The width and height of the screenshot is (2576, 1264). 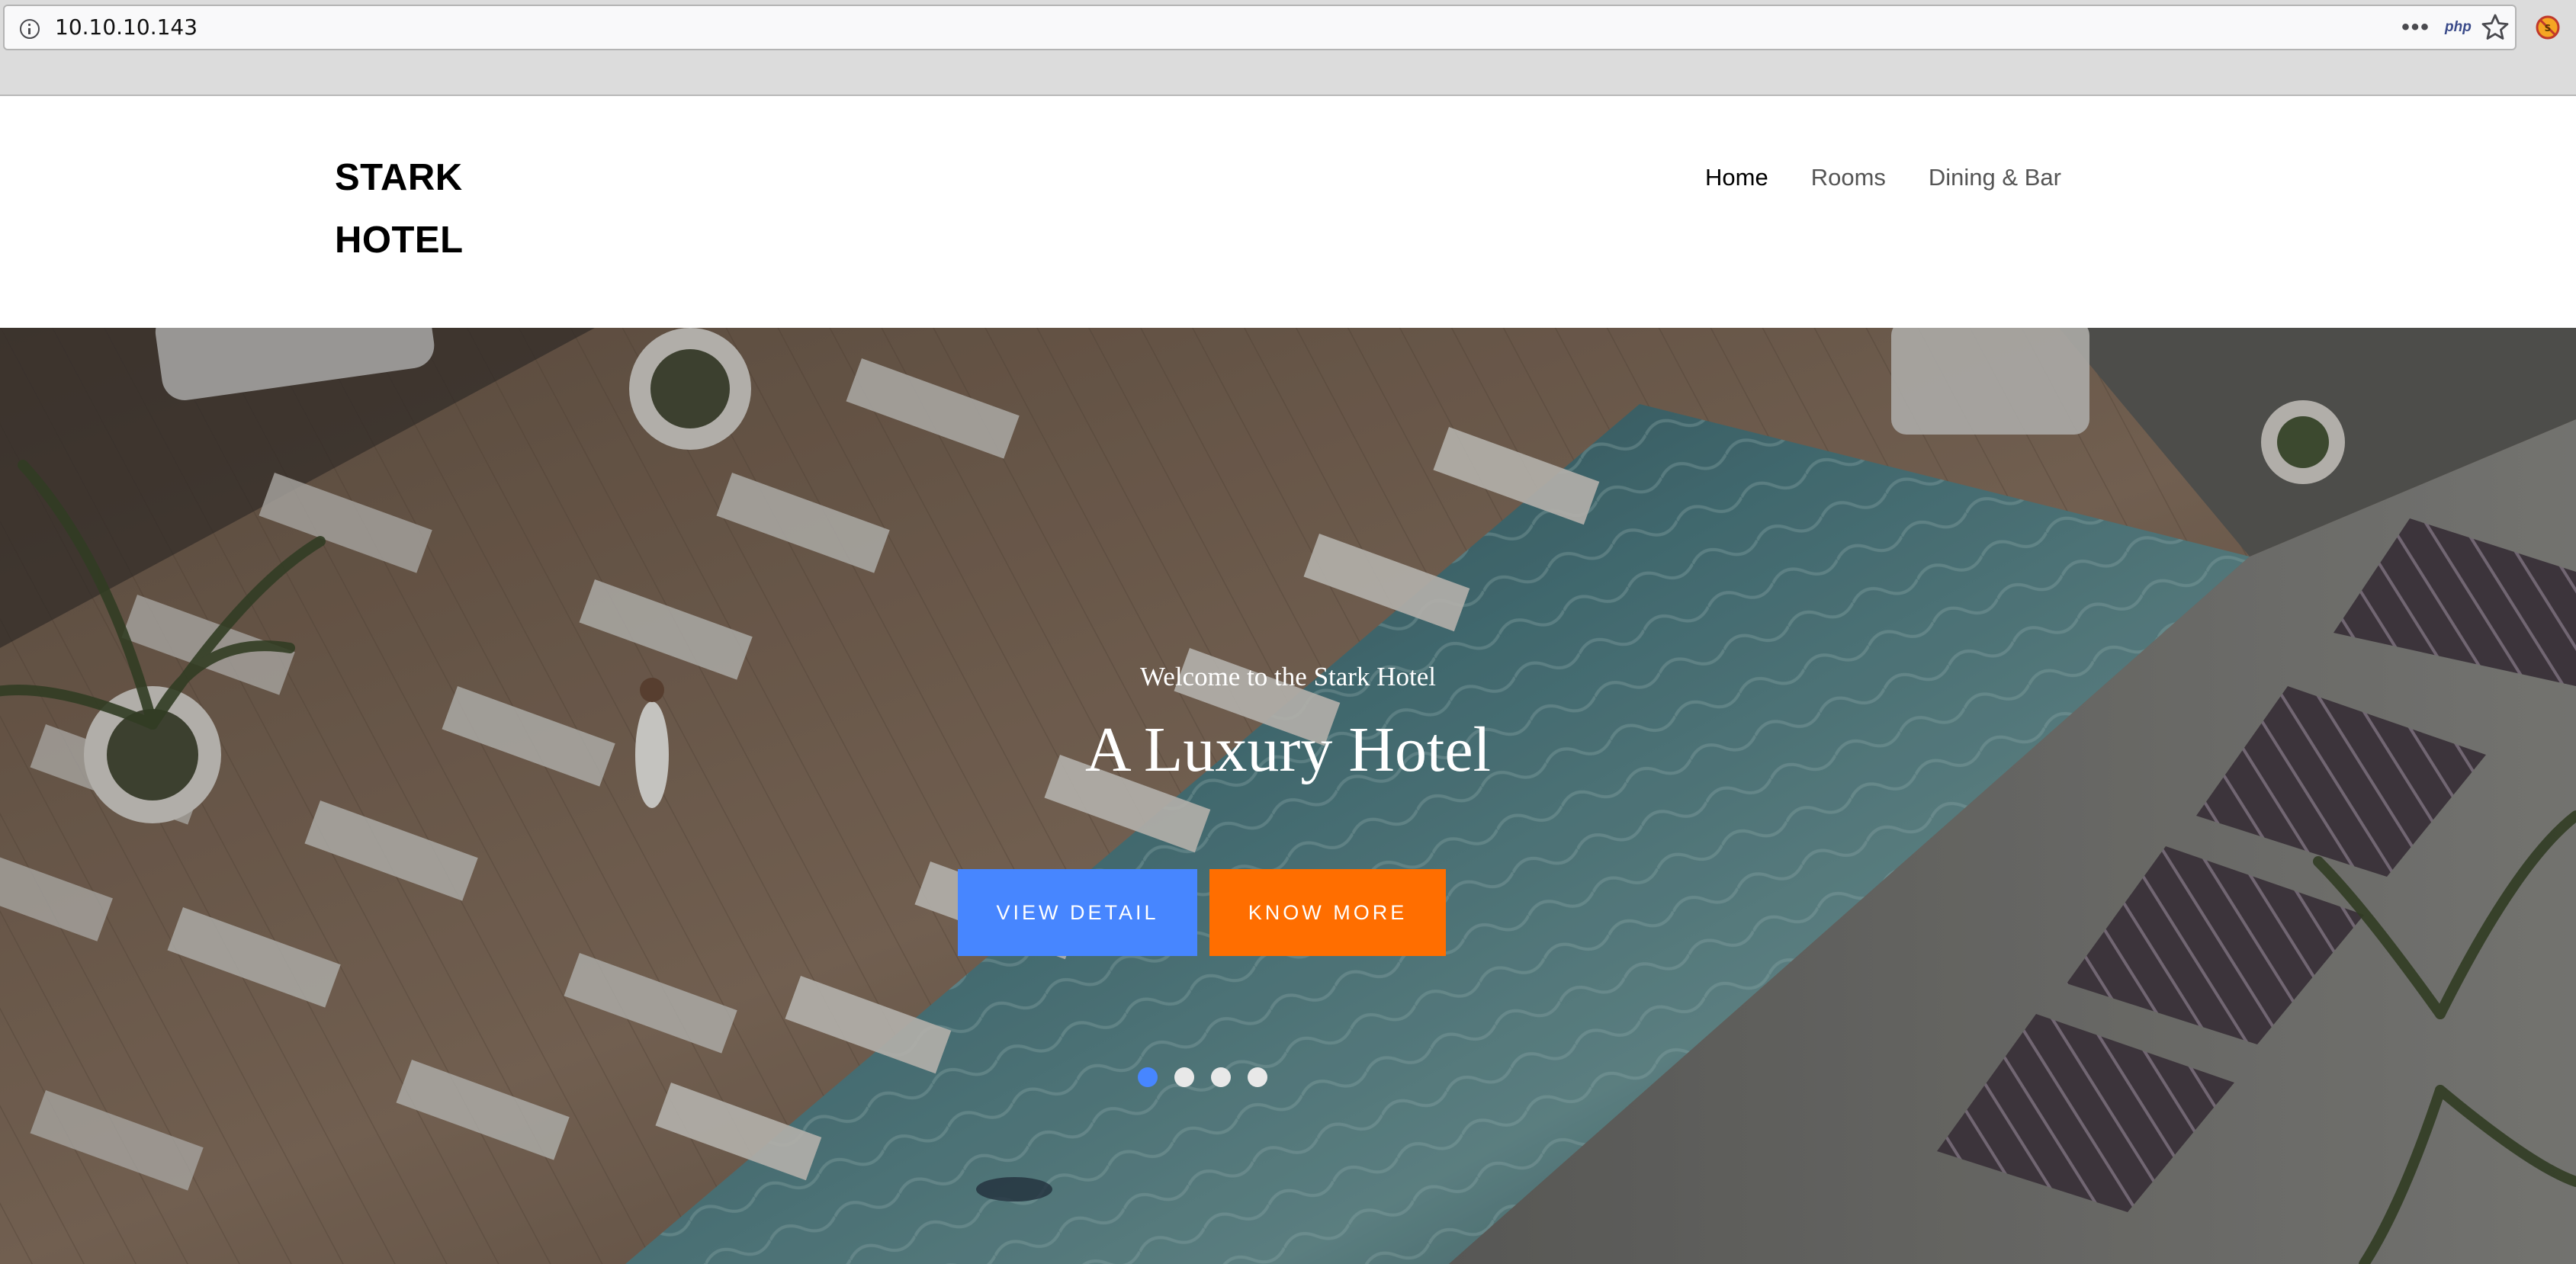 What do you see at coordinates (1077, 912) in the screenshot?
I see `view-detail-button: VIEW DETAIL` at bounding box center [1077, 912].